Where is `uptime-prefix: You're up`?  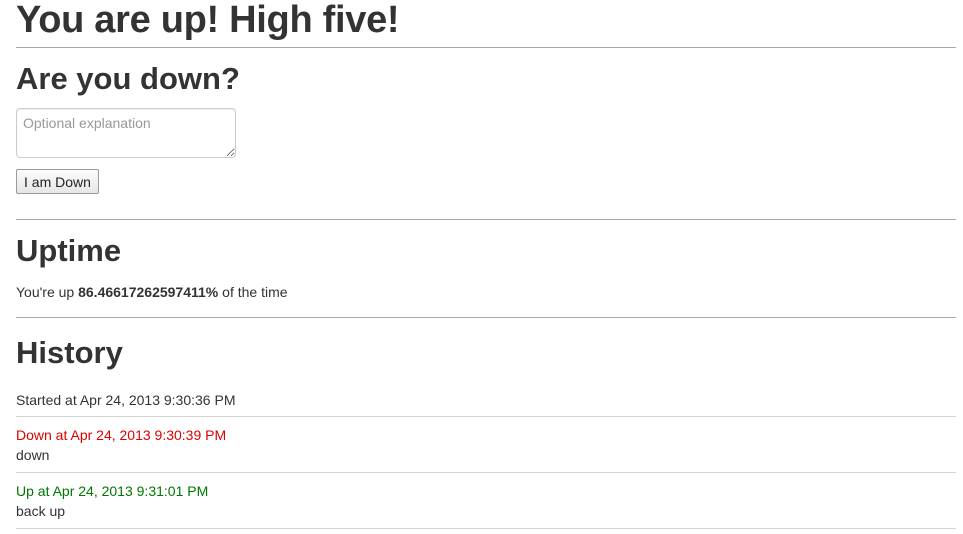 uptime-prefix: You're up is located at coordinates (47, 292).